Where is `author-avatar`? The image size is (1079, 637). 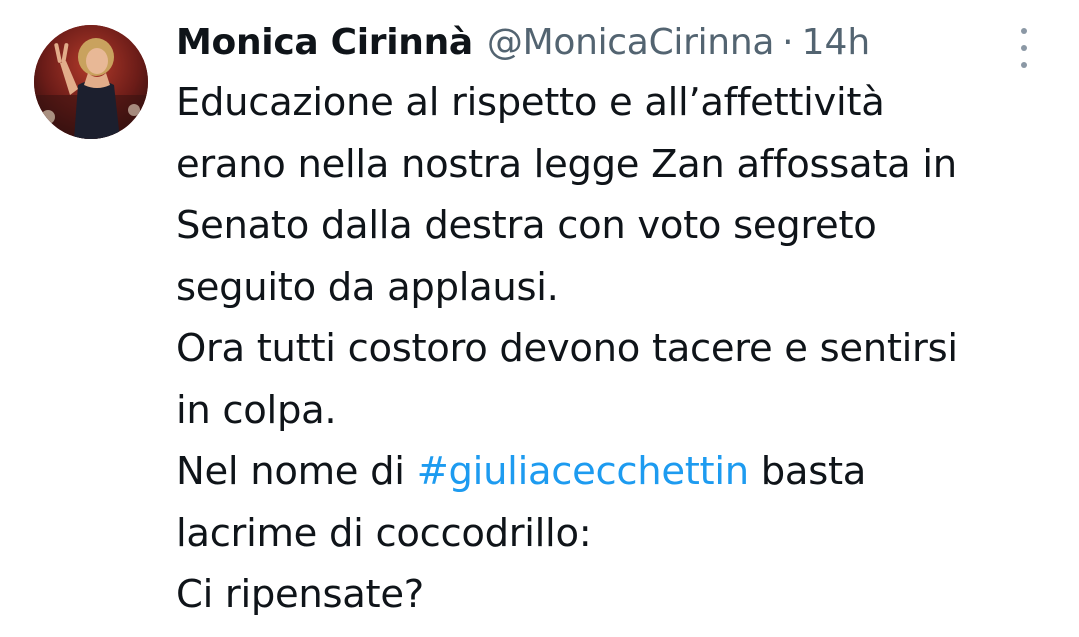
author-avatar is located at coordinates (91, 82).